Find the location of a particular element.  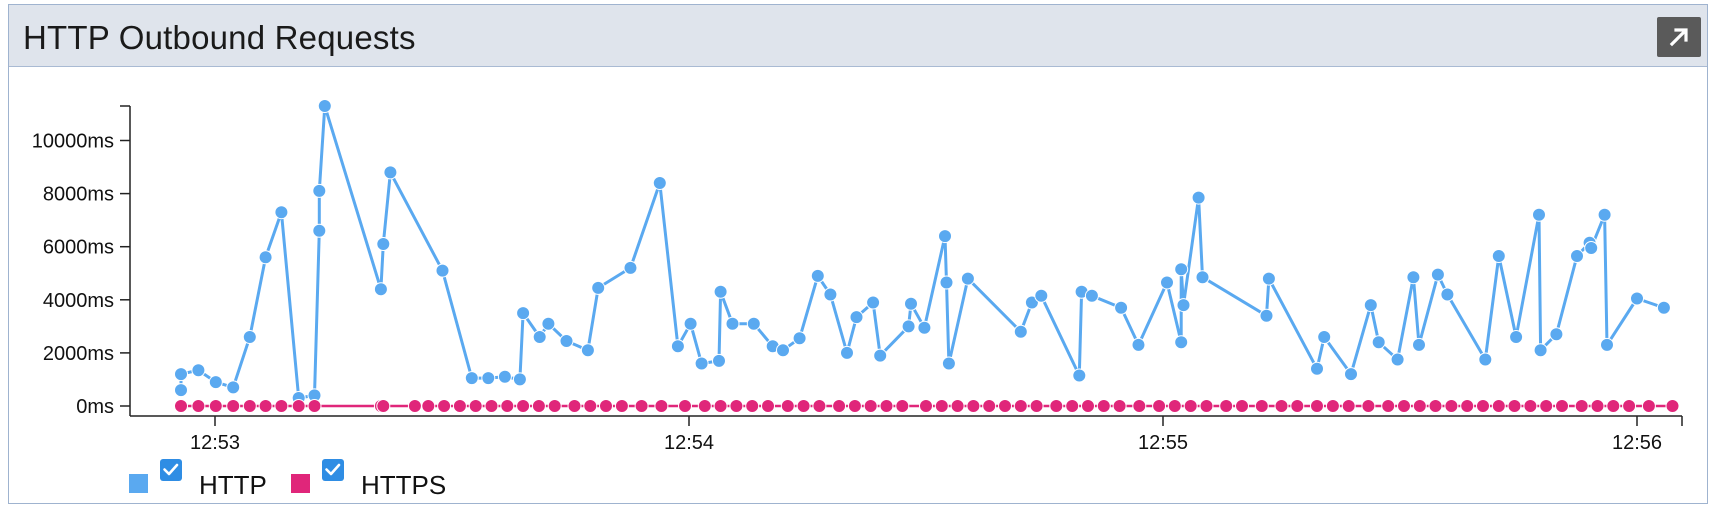

y-tick-label: 2000ms is located at coordinates (78, 354).